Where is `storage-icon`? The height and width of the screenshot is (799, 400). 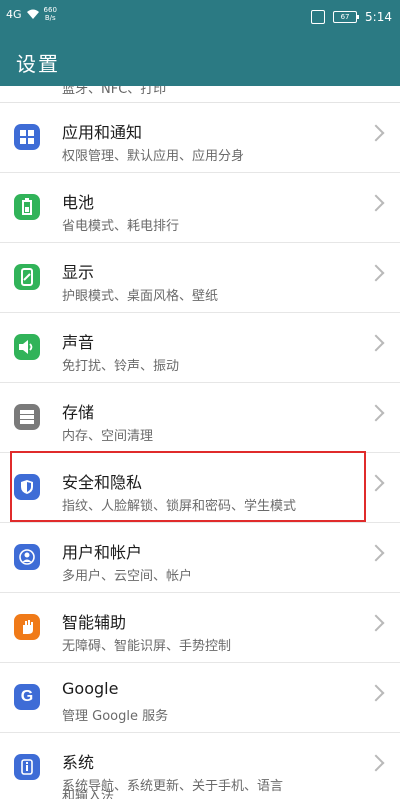 storage-icon is located at coordinates (27, 417).